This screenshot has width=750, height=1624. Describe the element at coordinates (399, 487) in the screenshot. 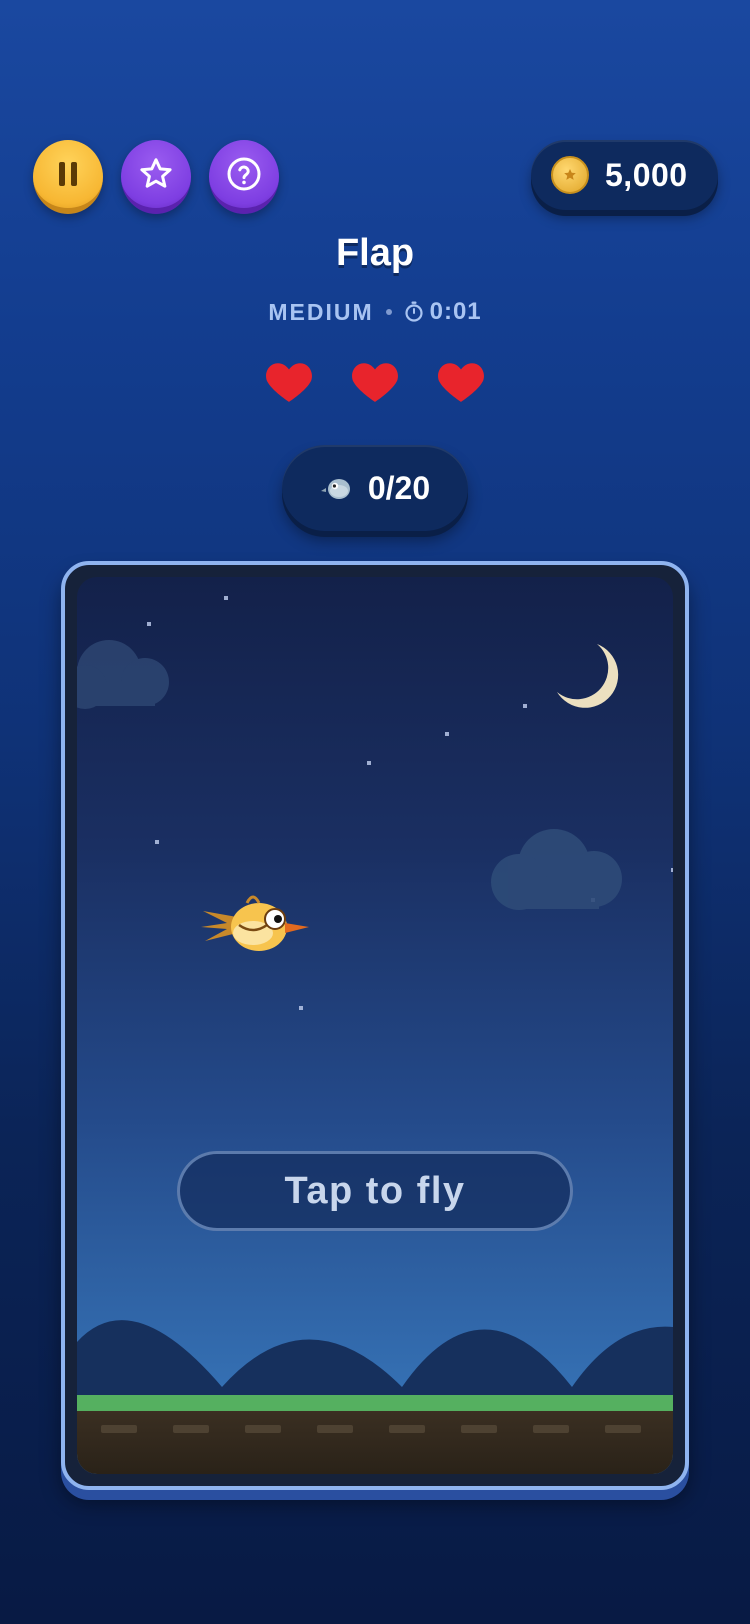

I see `score-value: 0/20` at that location.